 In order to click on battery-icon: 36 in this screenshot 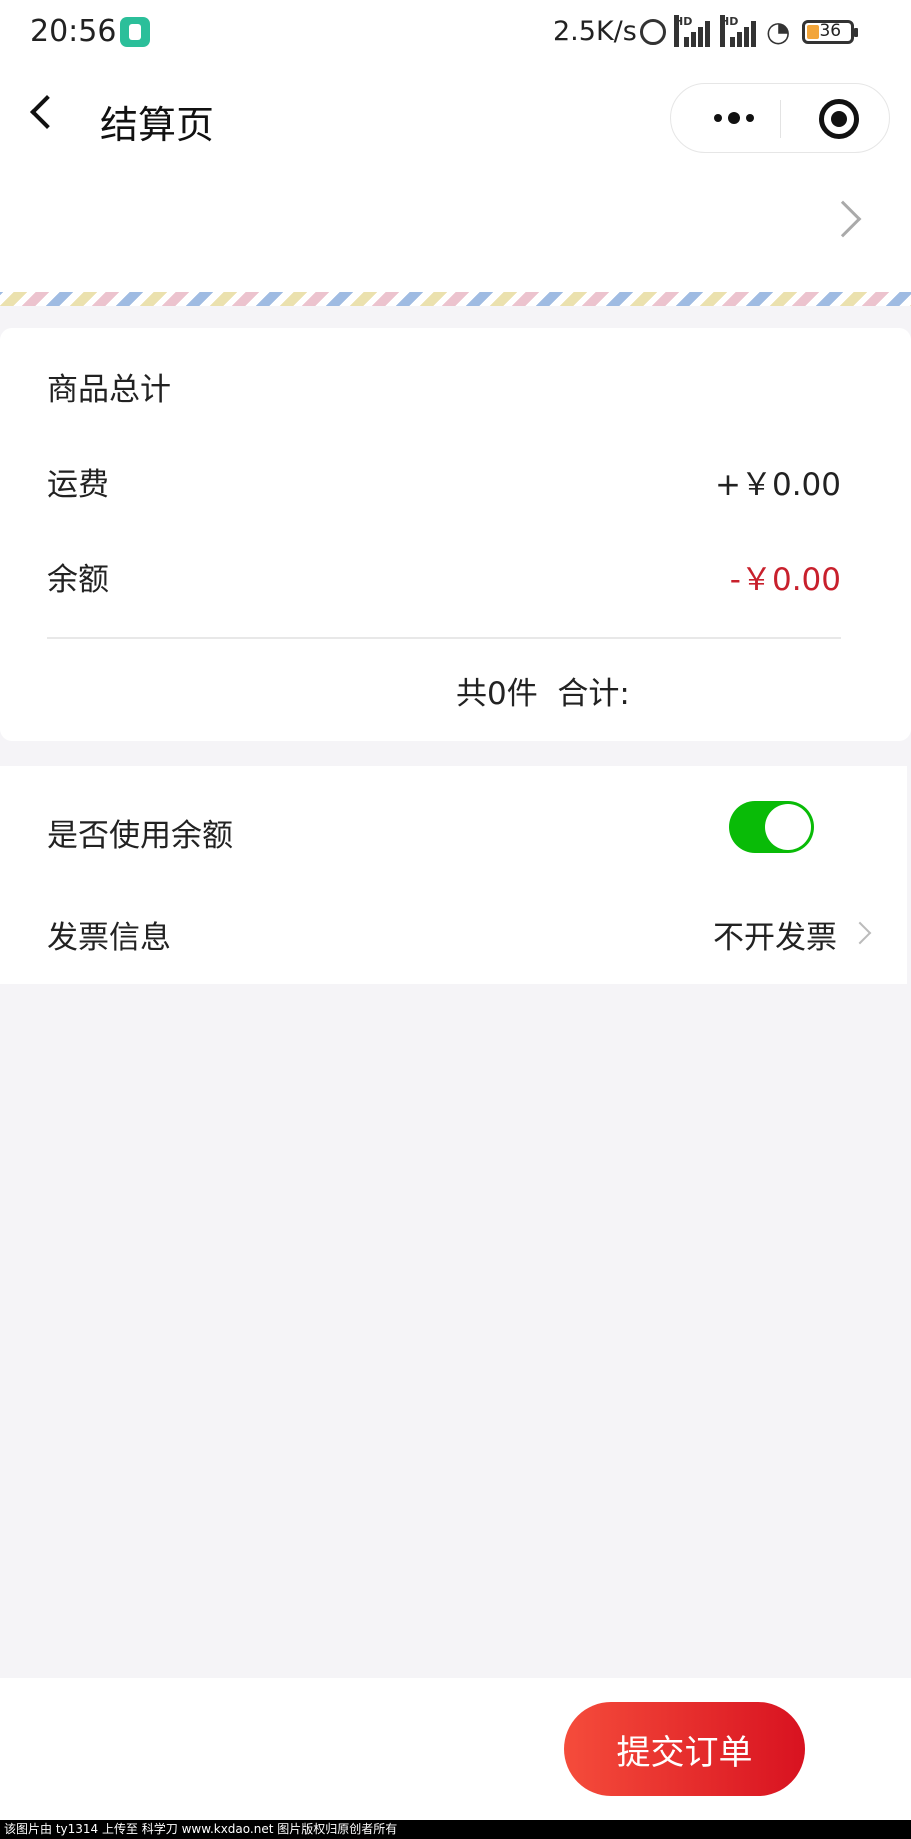, I will do `click(830, 32)`.